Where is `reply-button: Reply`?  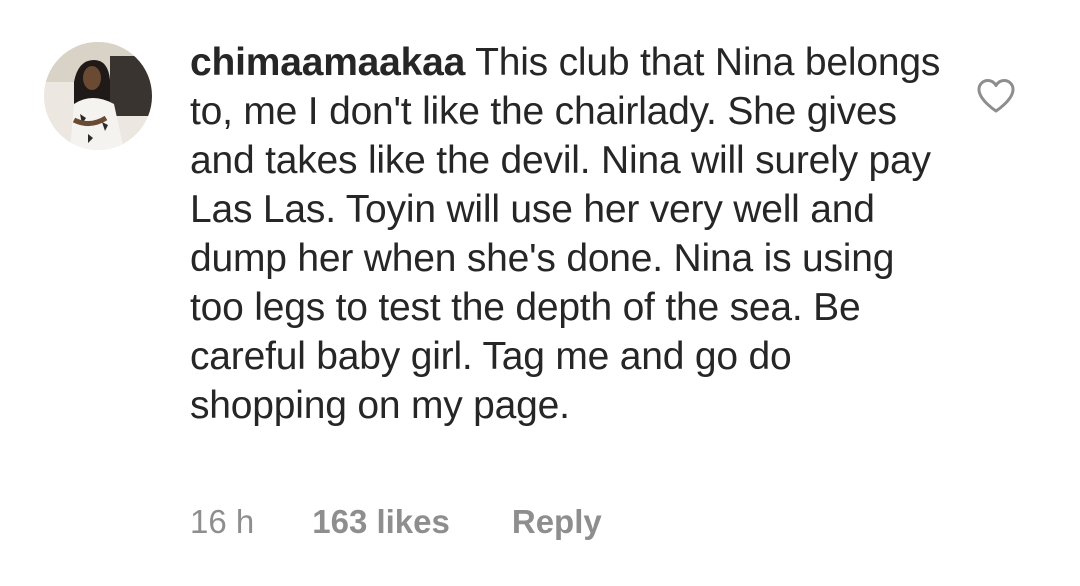 reply-button: Reply is located at coordinates (557, 522).